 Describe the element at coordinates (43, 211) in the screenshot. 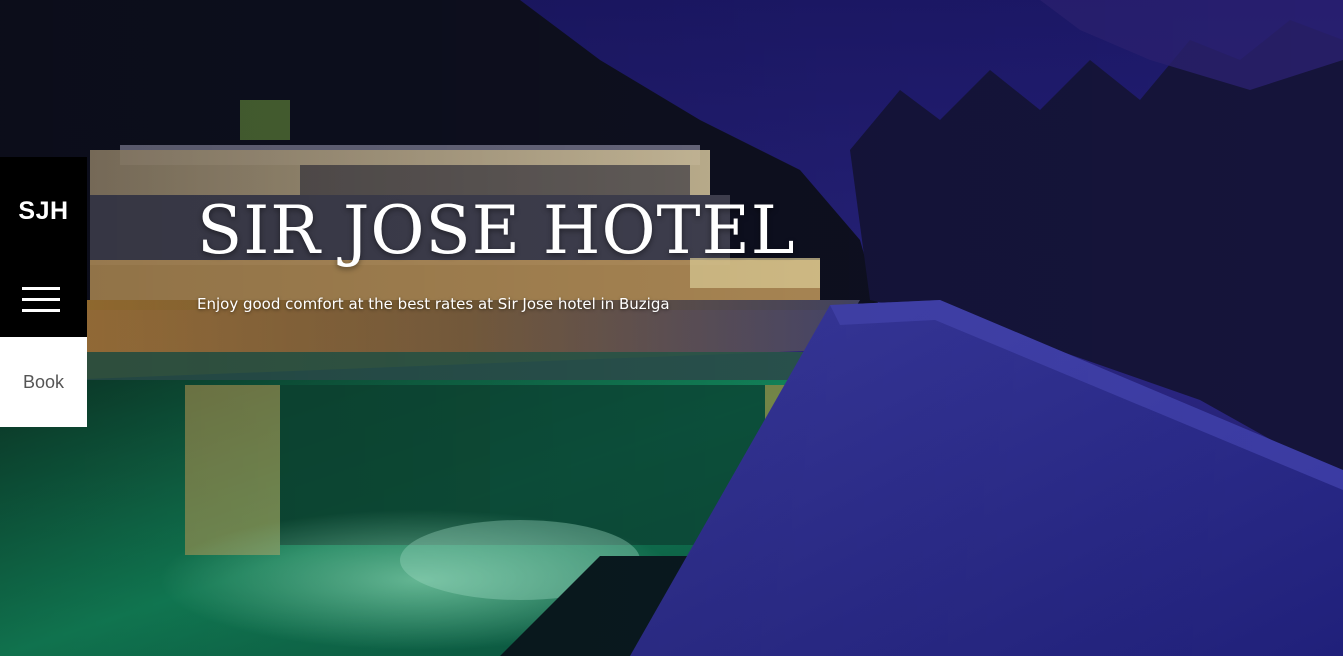

I see `site-logo: SJH` at that location.